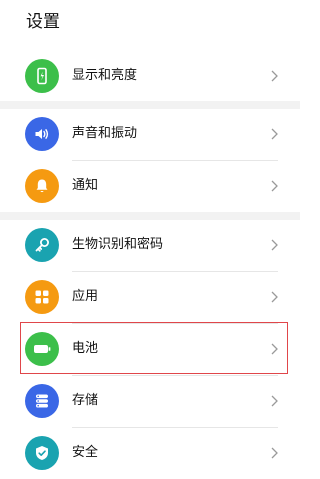 This screenshot has width=320, height=479. What do you see at coordinates (150, 349) in the screenshot?
I see `settings-item-battery: 电池` at bounding box center [150, 349].